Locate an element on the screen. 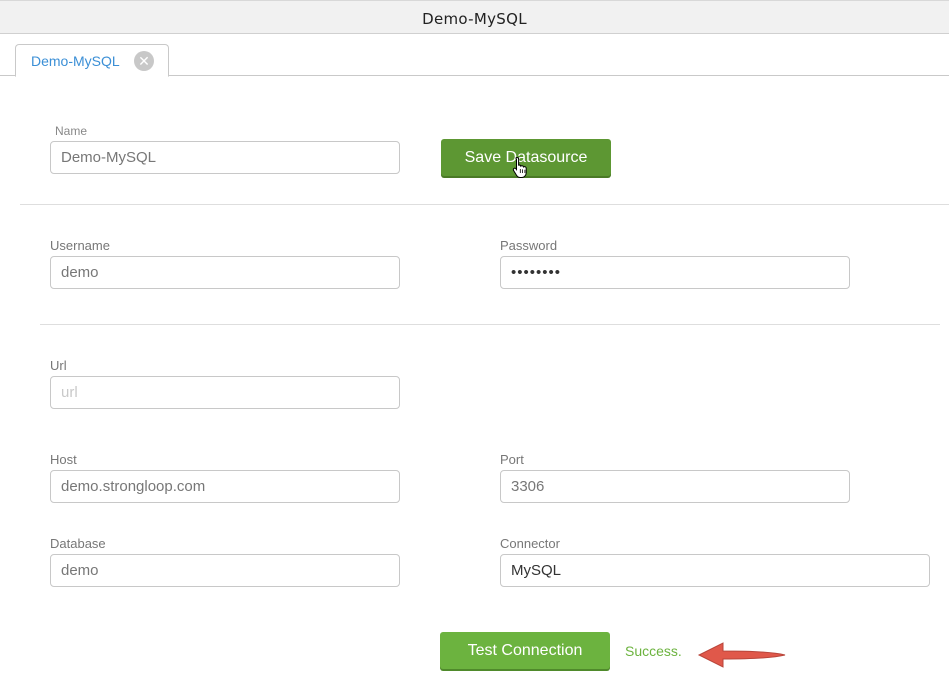 This screenshot has width=949, height=697. connector-field is located at coordinates (715, 570).